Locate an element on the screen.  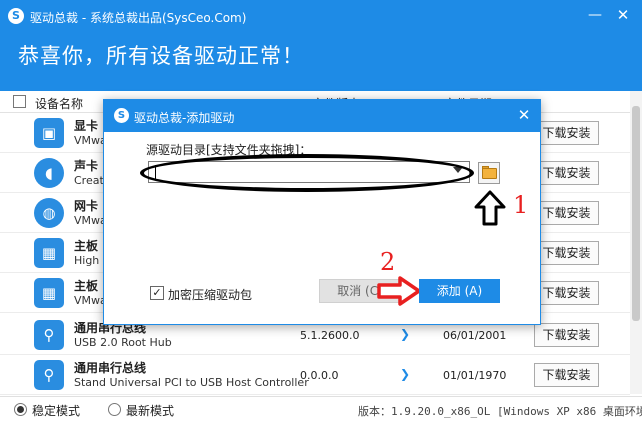
monitor-icon: ▣ is located at coordinates (49, 133).